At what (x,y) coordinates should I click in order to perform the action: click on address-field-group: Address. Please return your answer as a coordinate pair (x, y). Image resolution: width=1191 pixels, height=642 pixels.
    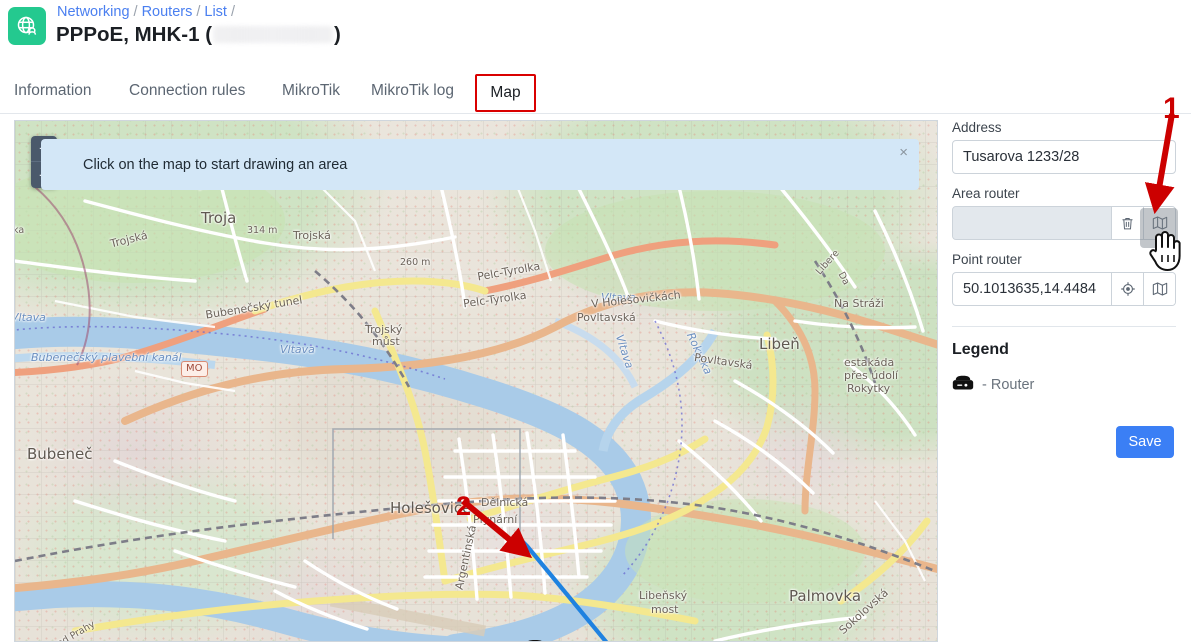
    Looking at the image, I should click on (1065, 147).